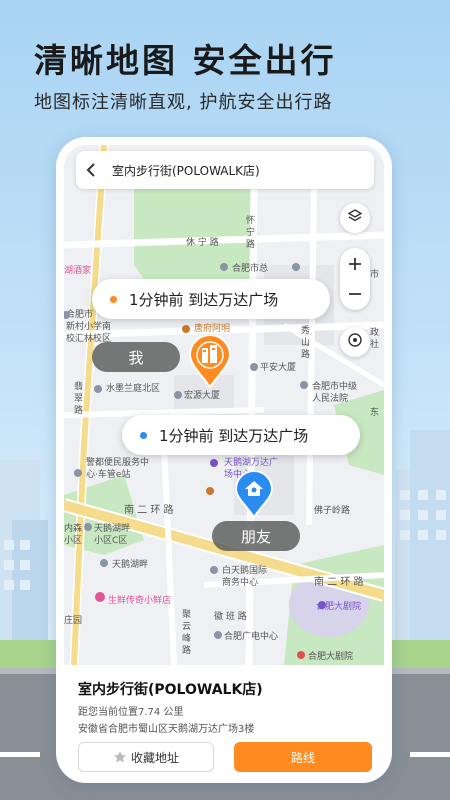 The image size is (450, 800). What do you see at coordinates (170, 690) in the screenshot?
I see `place-name: 室内步行街(POLOWALK店)` at bounding box center [170, 690].